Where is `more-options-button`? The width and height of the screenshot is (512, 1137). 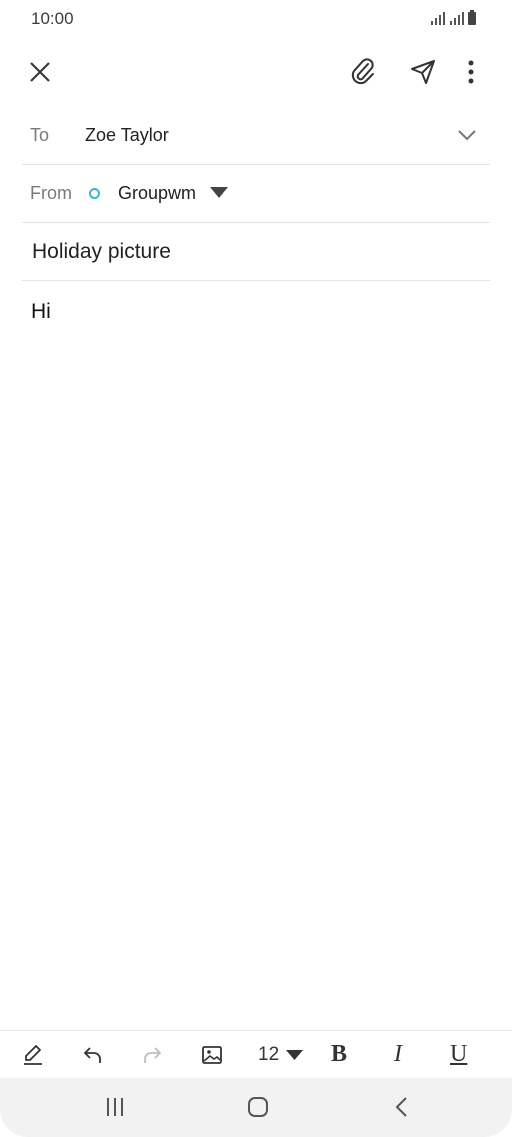 more-options-button is located at coordinates (471, 72).